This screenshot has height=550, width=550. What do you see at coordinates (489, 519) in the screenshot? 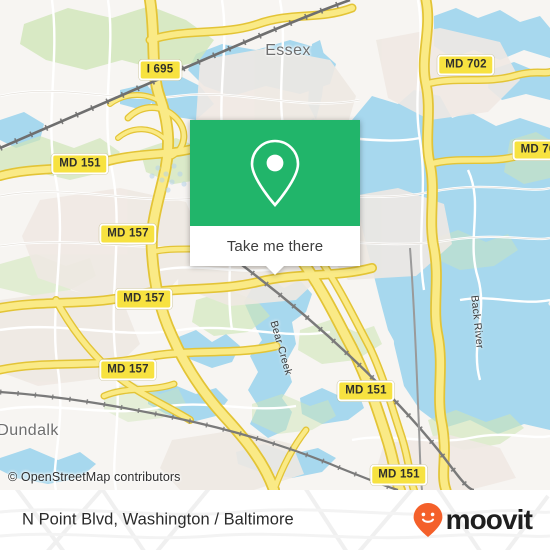
I see `moovit-wordmark: moovit` at bounding box center [489, 519].